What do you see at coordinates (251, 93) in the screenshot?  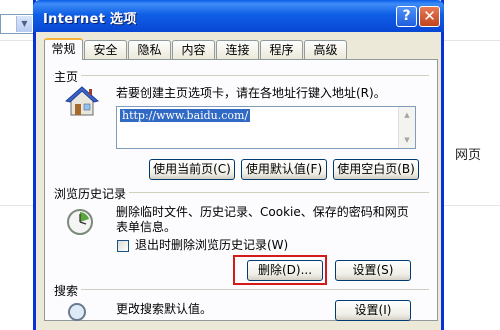 I see `homepage-description: 若要创建主页选项卡，请在各地址行键入地址(R)。` at bounding box center [251, 93].